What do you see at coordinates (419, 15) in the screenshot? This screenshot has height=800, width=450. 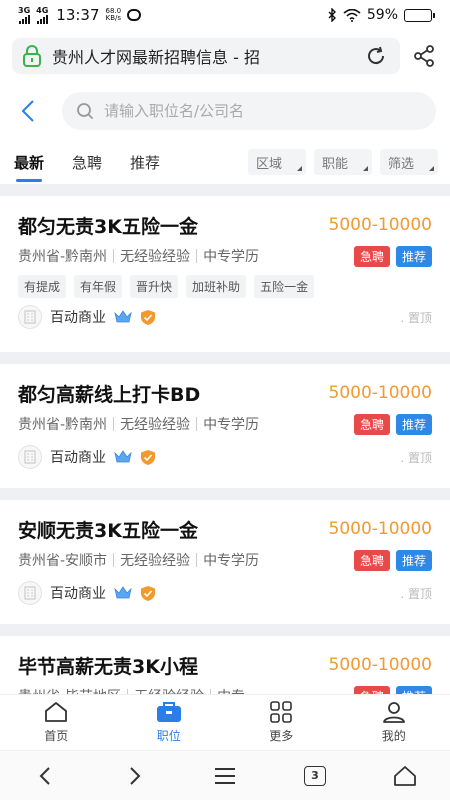 I see `battery-icon` at bounding box center [419, 15].